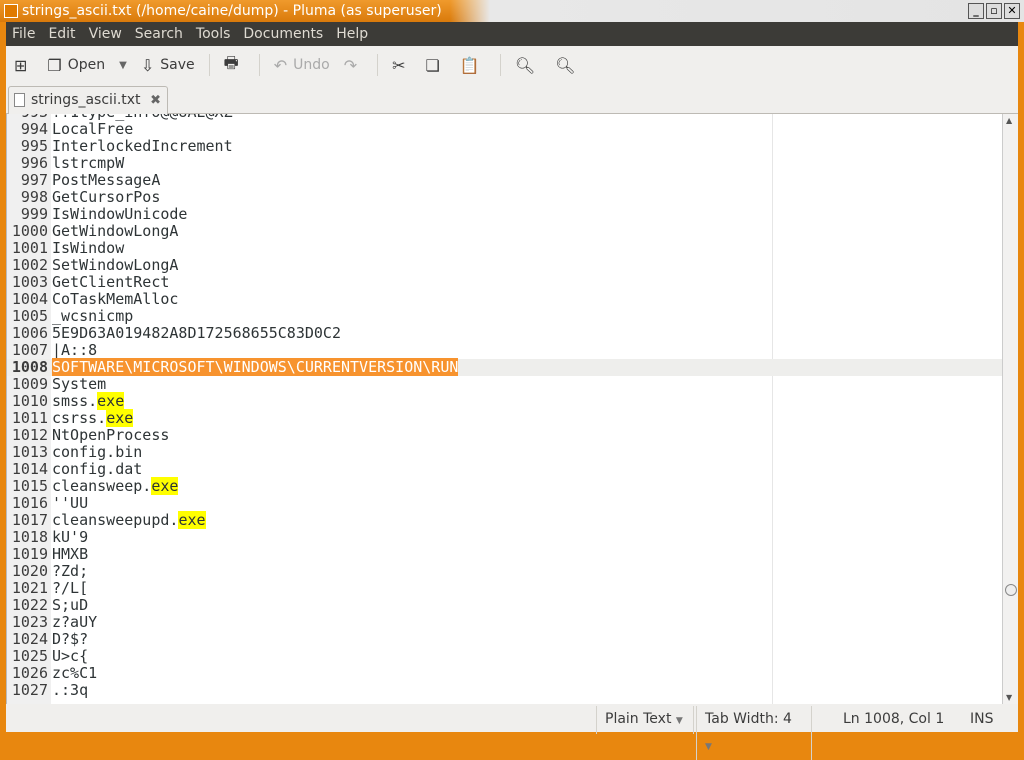 Image resolution: width=1024 pixels, height=760 pixels. I want to click on menu-documents: Documents, so click(283, 34).